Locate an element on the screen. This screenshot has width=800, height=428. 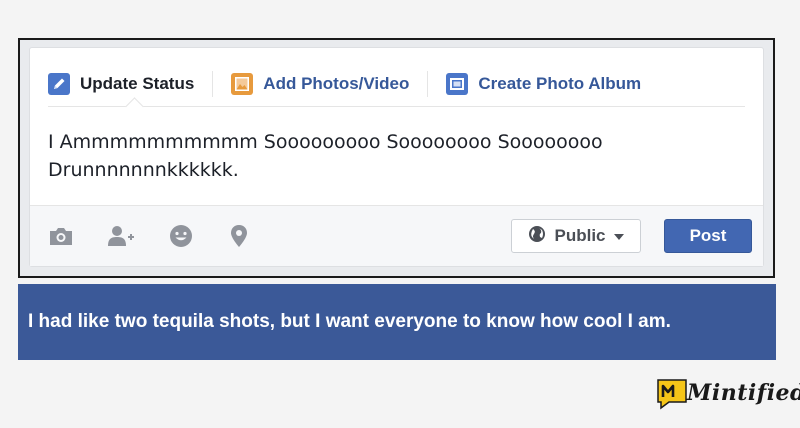
photo-icon is located at coordinates (242, 84).